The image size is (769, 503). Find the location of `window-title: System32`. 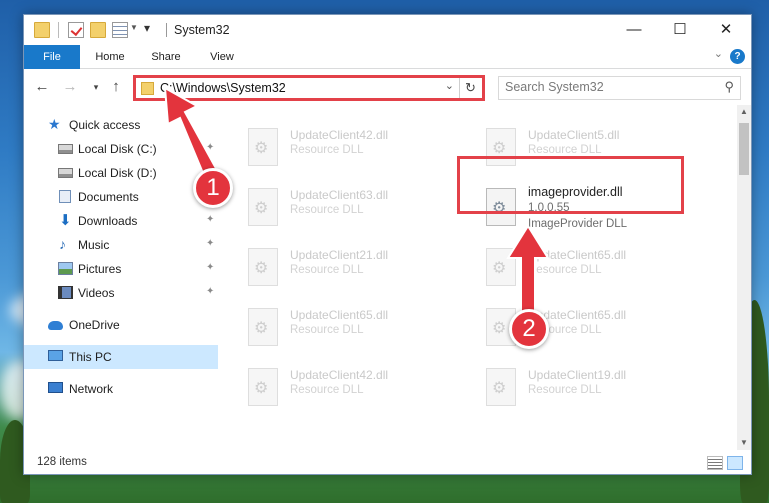

window-title: System32 is located at coordinates (202, 30).